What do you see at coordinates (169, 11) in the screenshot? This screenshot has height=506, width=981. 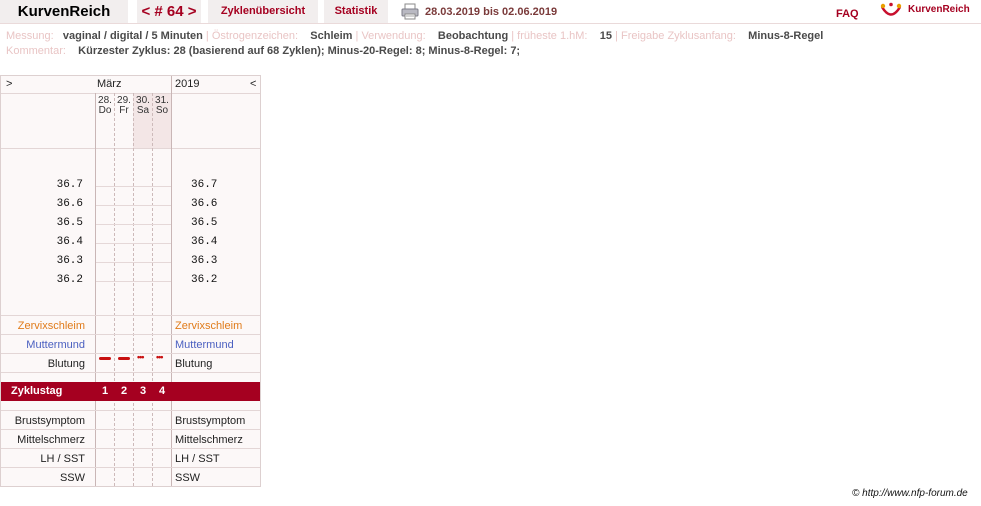 I see `cycle-navigator: < # 64 >` at bounding box center [169, 11].